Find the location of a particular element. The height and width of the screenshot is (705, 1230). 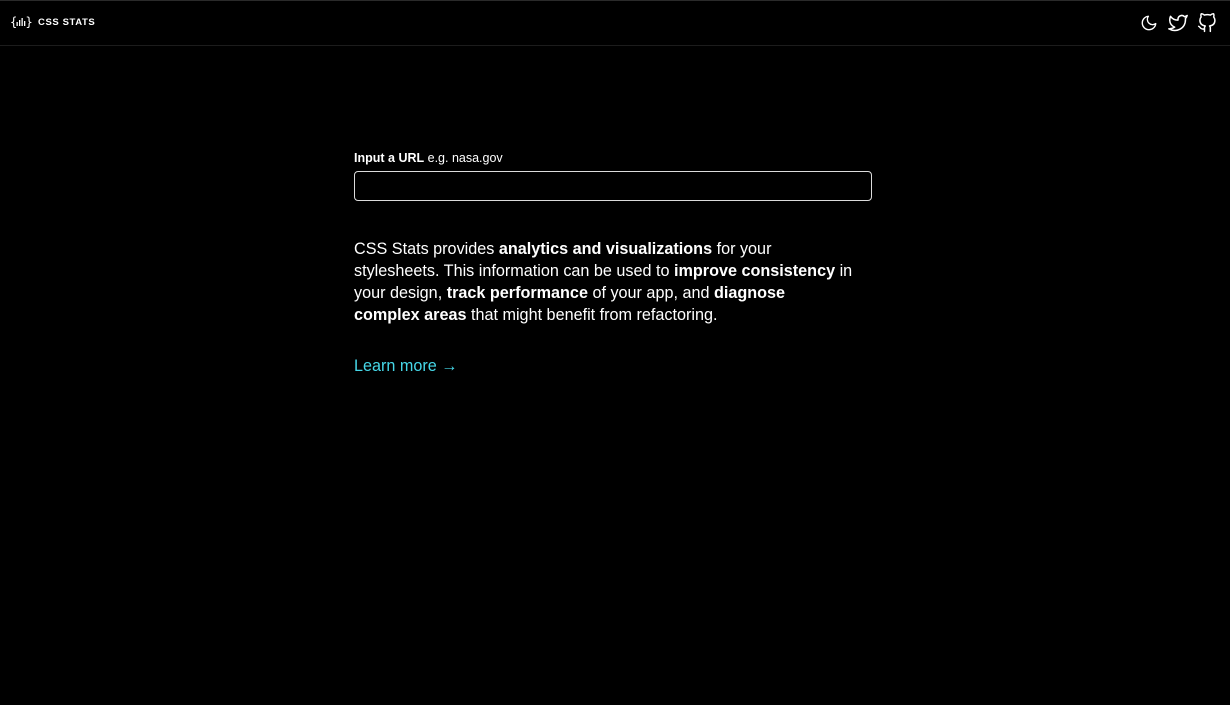

top-navigation-bar: { } CSS STATS is located at coordinates (615, 23).